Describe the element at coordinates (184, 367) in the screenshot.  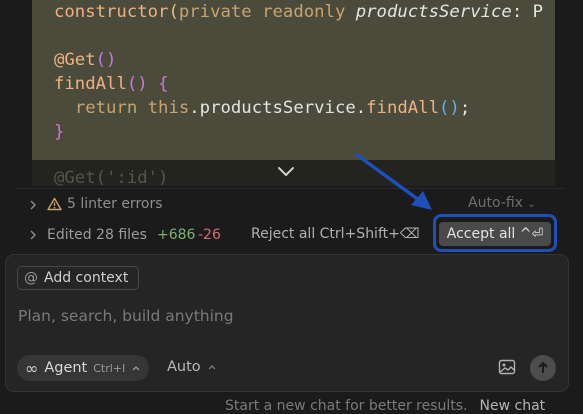
I see `model-label: Auto` at that location.